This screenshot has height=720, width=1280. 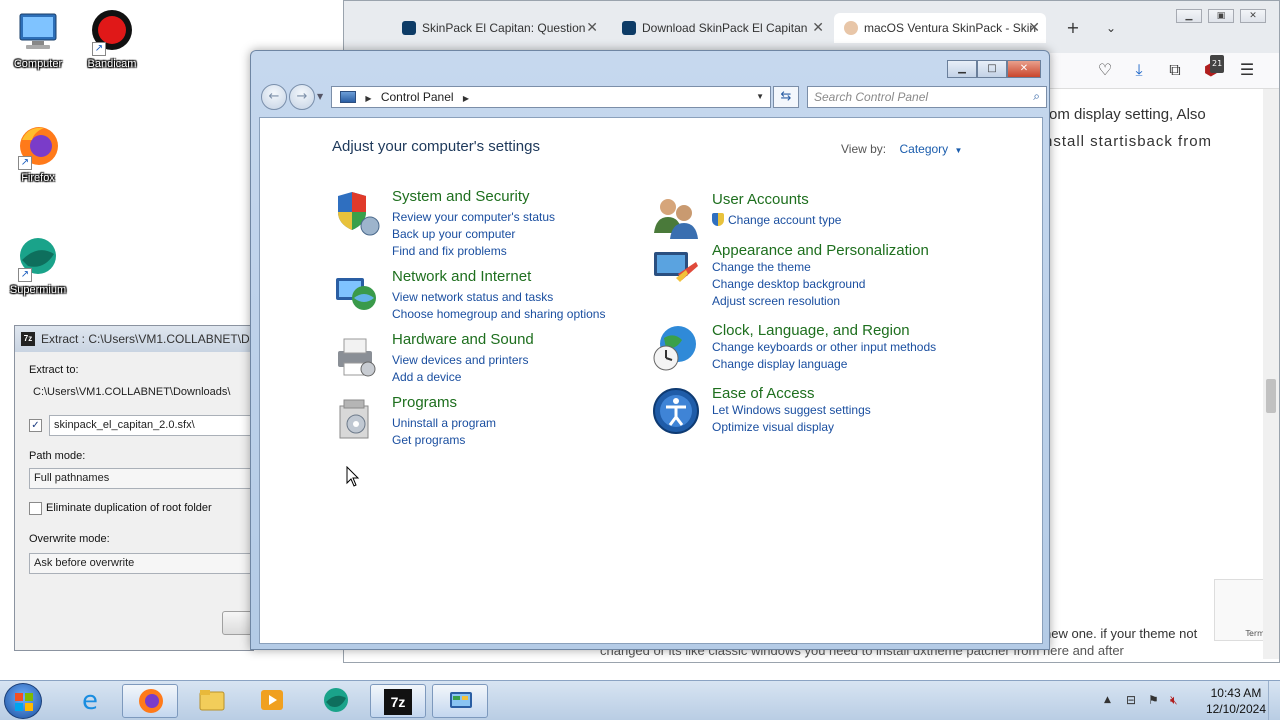 What do you see at coordinates (69, 539) in the screenshot?
I see `overwrite-mode-label: Overwrite mode:` at bounding box center [69, 539].